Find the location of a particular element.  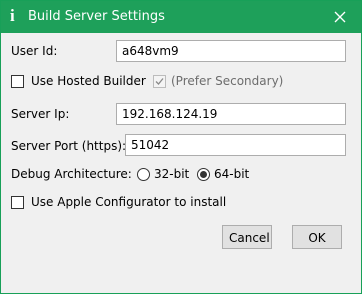

info-i-icon: i is located at coordinates (12, 15).